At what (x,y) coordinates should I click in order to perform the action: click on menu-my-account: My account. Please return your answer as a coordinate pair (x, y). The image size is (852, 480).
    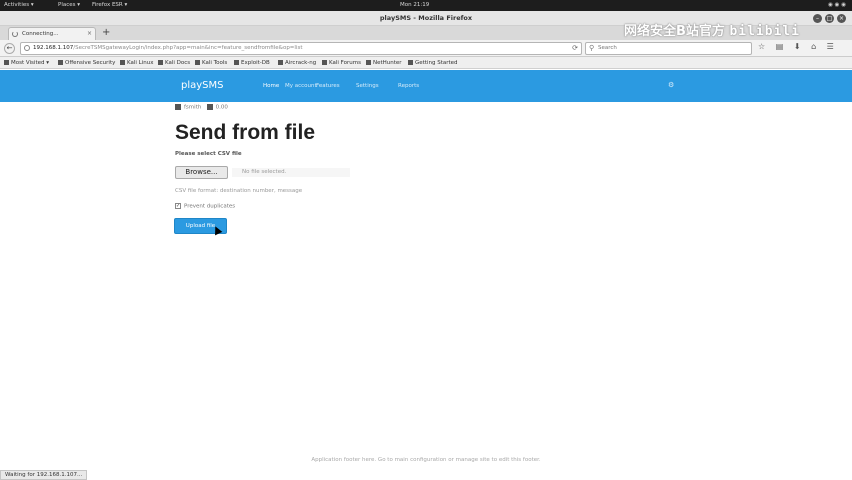
    Looking at the image, I should click on (301, 86).